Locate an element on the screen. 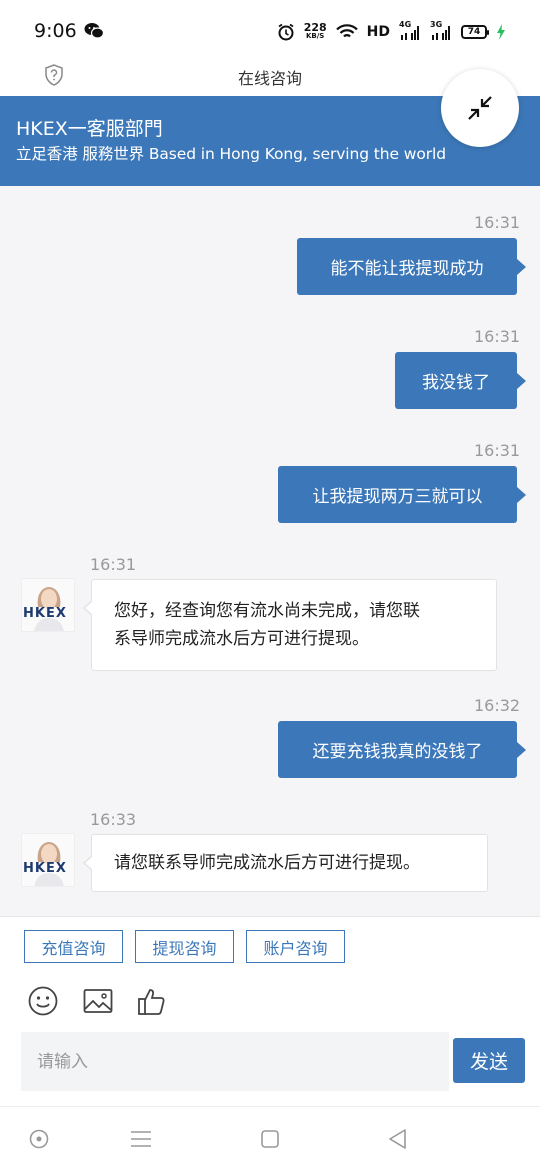  collapse-arrows-icon is located at coordinates (480, 108).